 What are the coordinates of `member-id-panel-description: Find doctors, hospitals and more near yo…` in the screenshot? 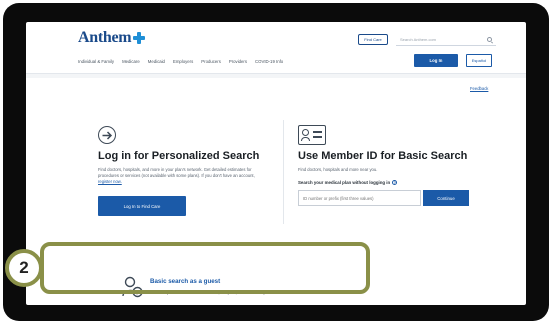 It's located at (338, 169).